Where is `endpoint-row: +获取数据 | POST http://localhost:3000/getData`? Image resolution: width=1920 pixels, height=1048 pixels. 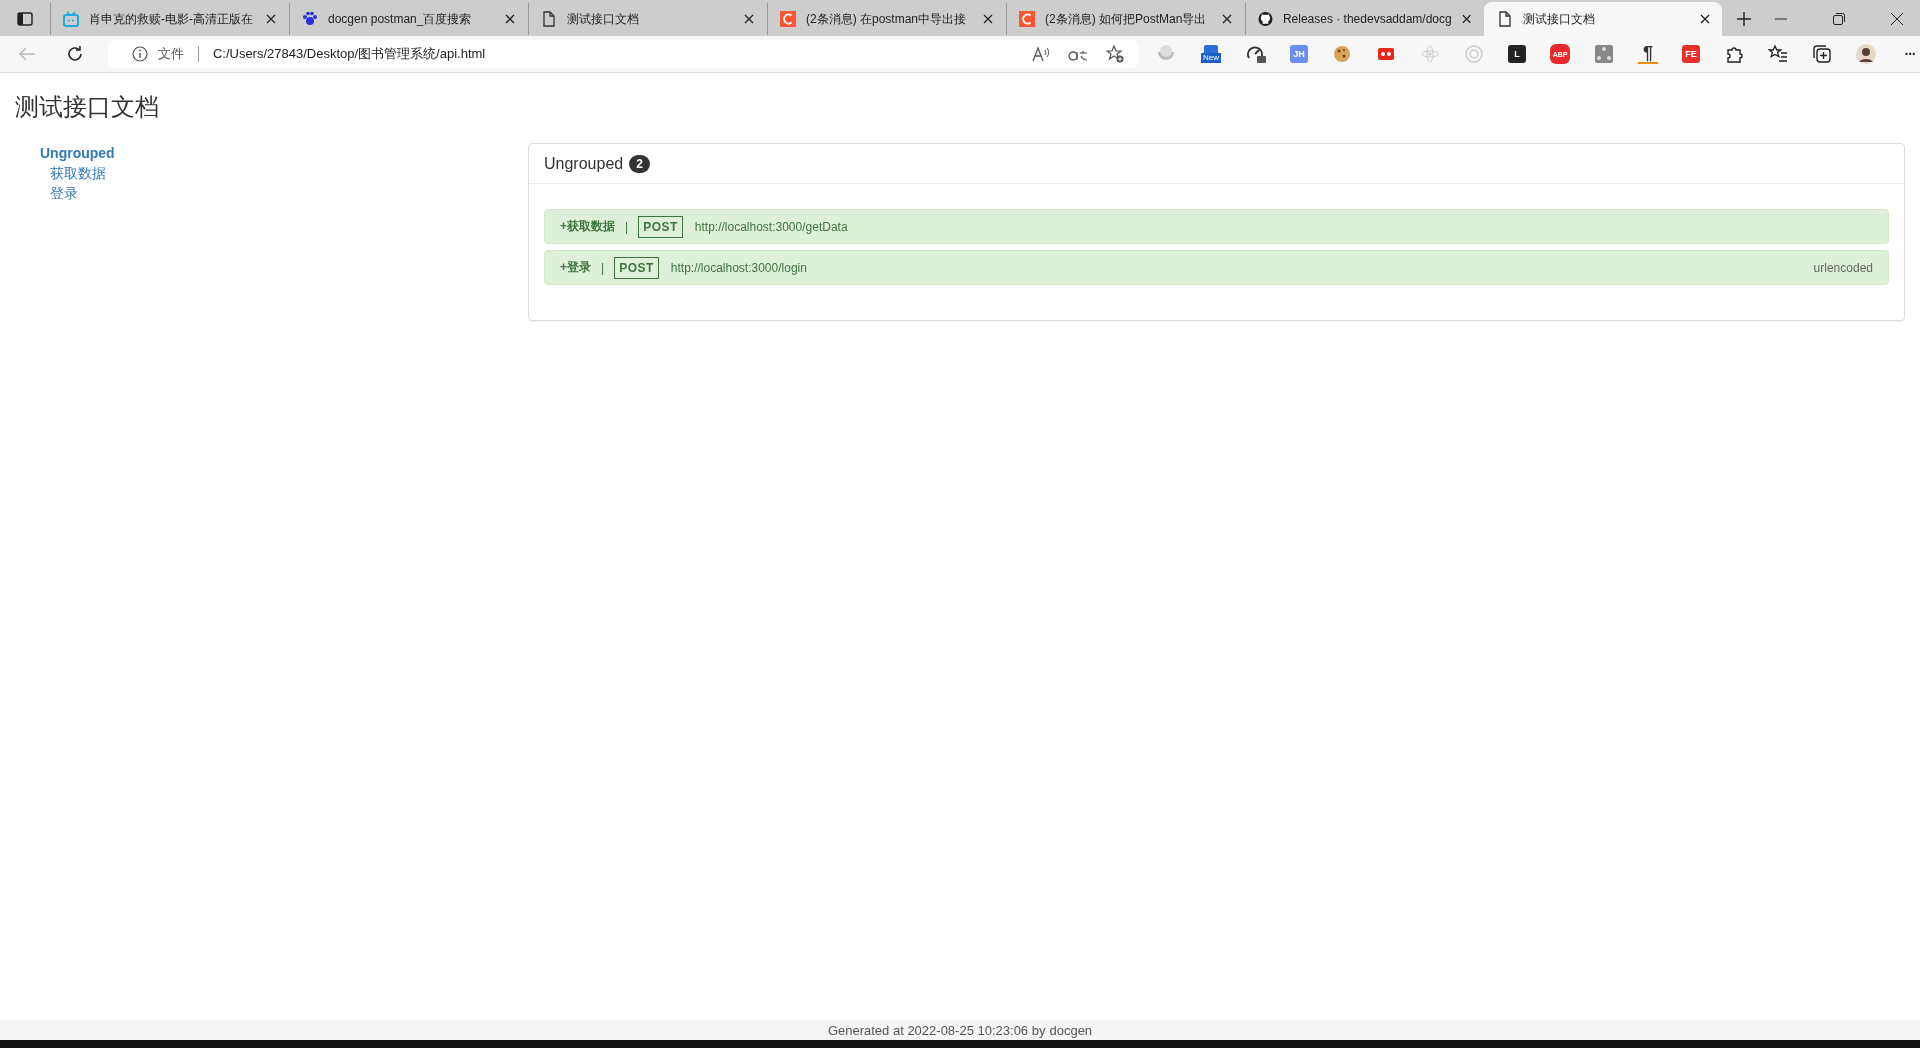 endpoint-row: +获取数据 | POST http://localhost:3000/getData is located at coordinates (1216, 226).